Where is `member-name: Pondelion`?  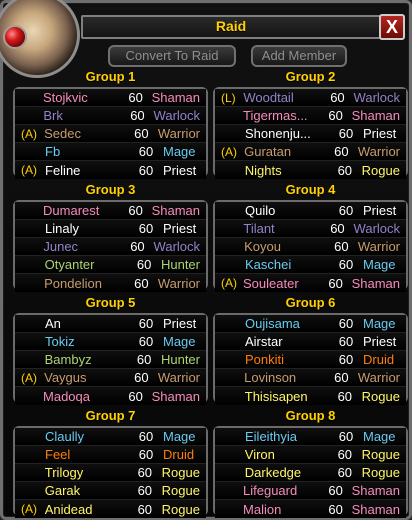
member-name: Pondelion is located at coordinates (73, 283).